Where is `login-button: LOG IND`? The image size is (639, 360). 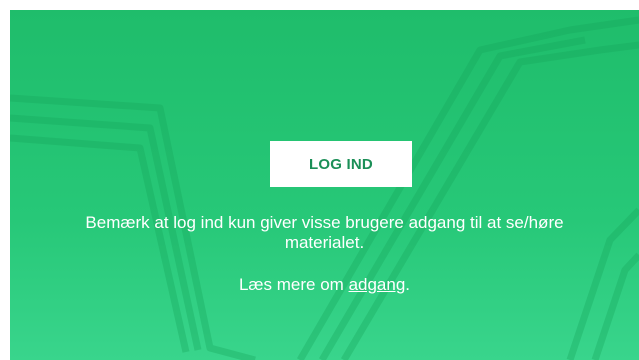
login-button: LOG IND is located at coordinates (341, 164).